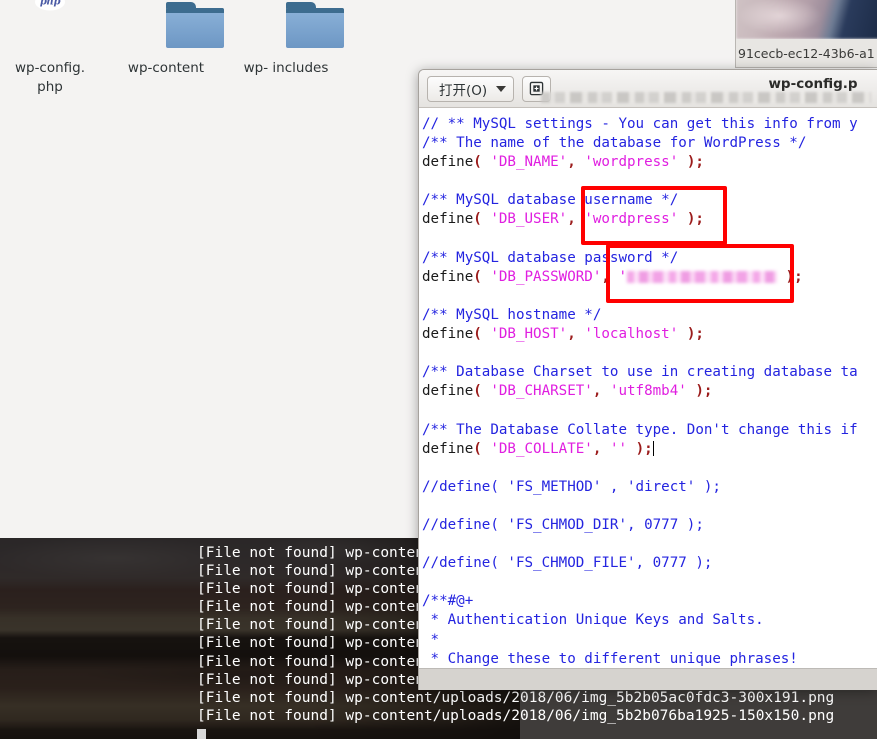 This screenshot has height=739, width=877. I want to click on code-line: /** MySQL database password */, so click(649, 258).